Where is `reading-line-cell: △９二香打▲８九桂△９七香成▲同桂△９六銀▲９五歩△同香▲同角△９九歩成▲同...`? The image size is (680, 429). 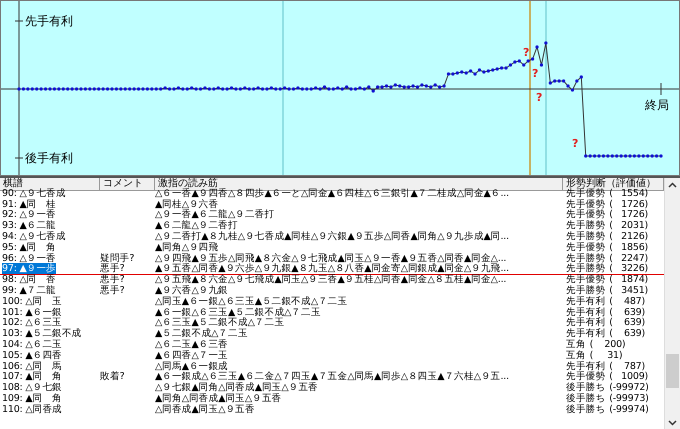 reading-line-cell: △９二香打▲８九桂△９七香成▲同桂△９六銀▲９五歩△同香▲同角△９九歩成▲同... is located at coordinates (332, 236).